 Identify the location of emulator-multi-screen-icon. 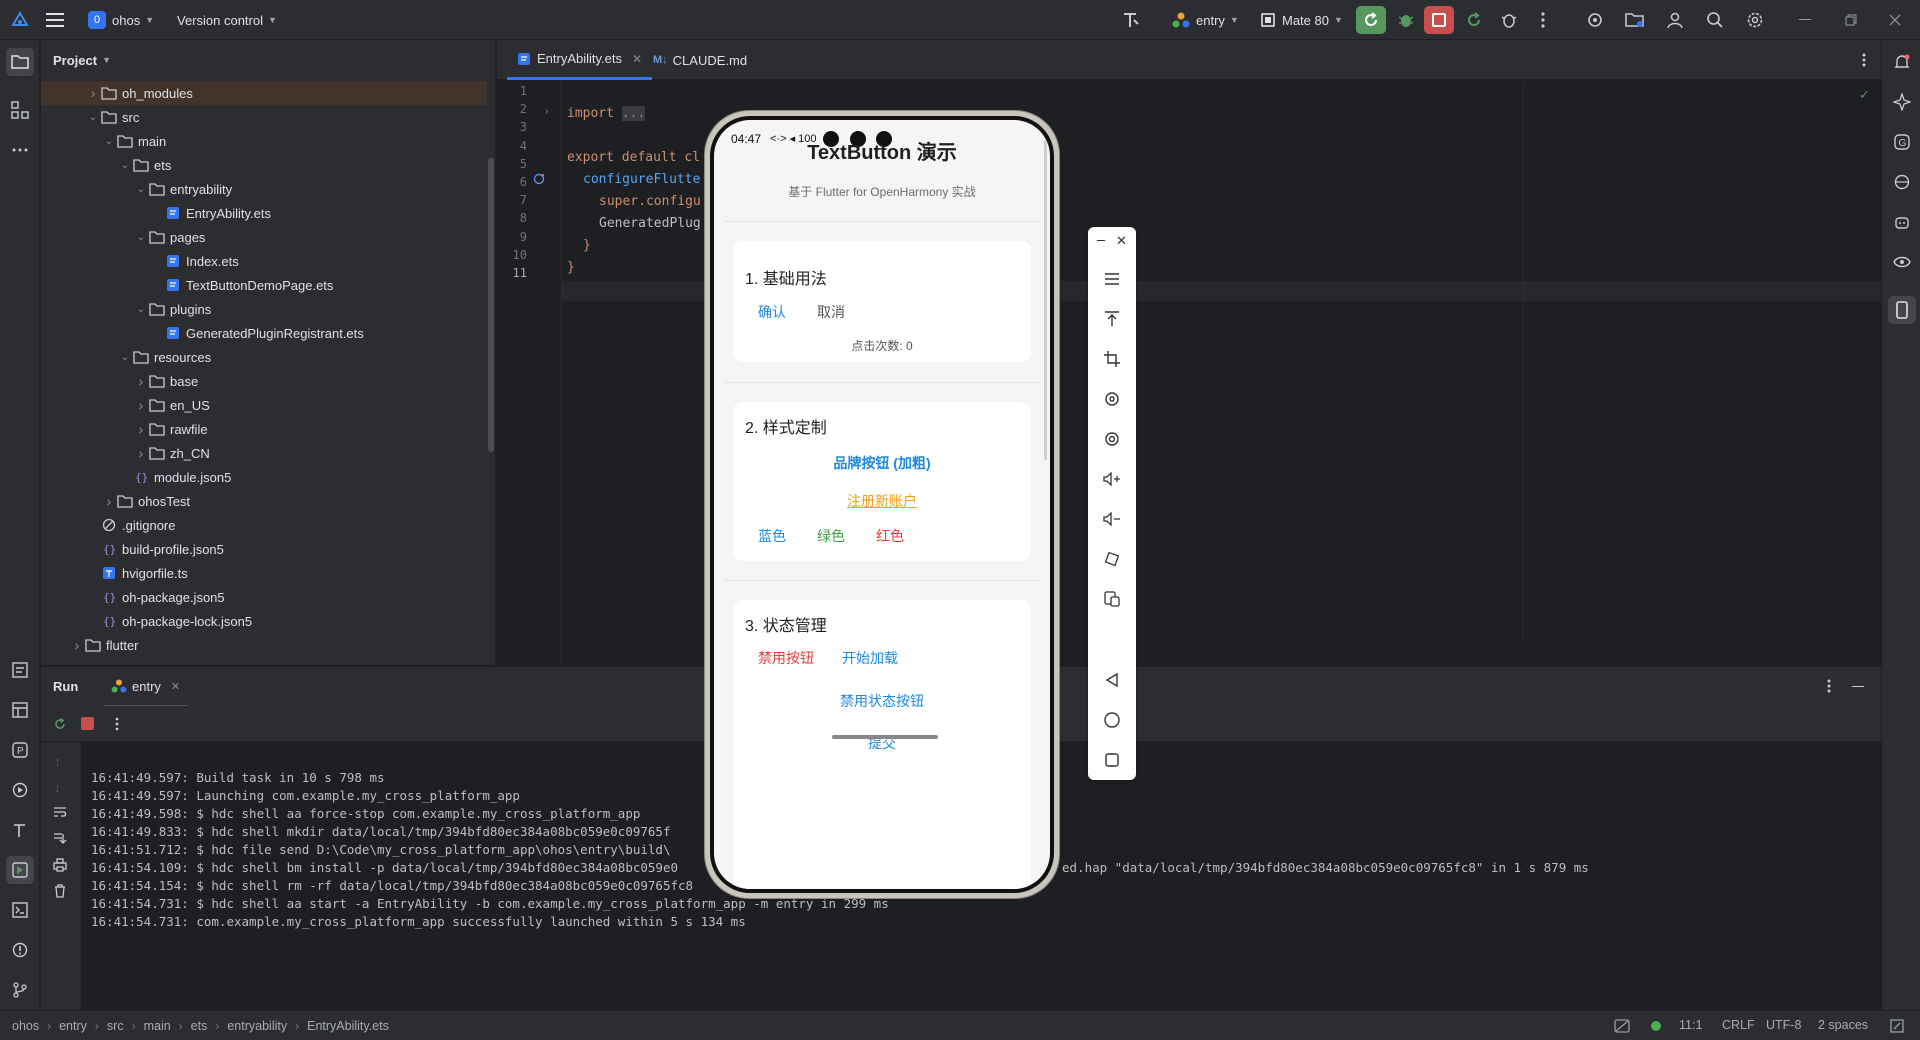
(1112, 599).